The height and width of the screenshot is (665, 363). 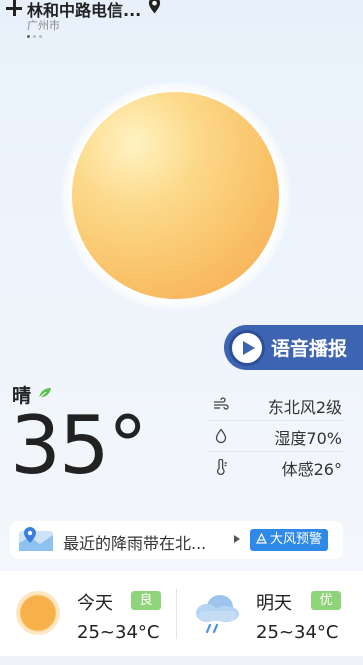 I want to click on today-aqi-badge: 良, so click(x=146, y=600).